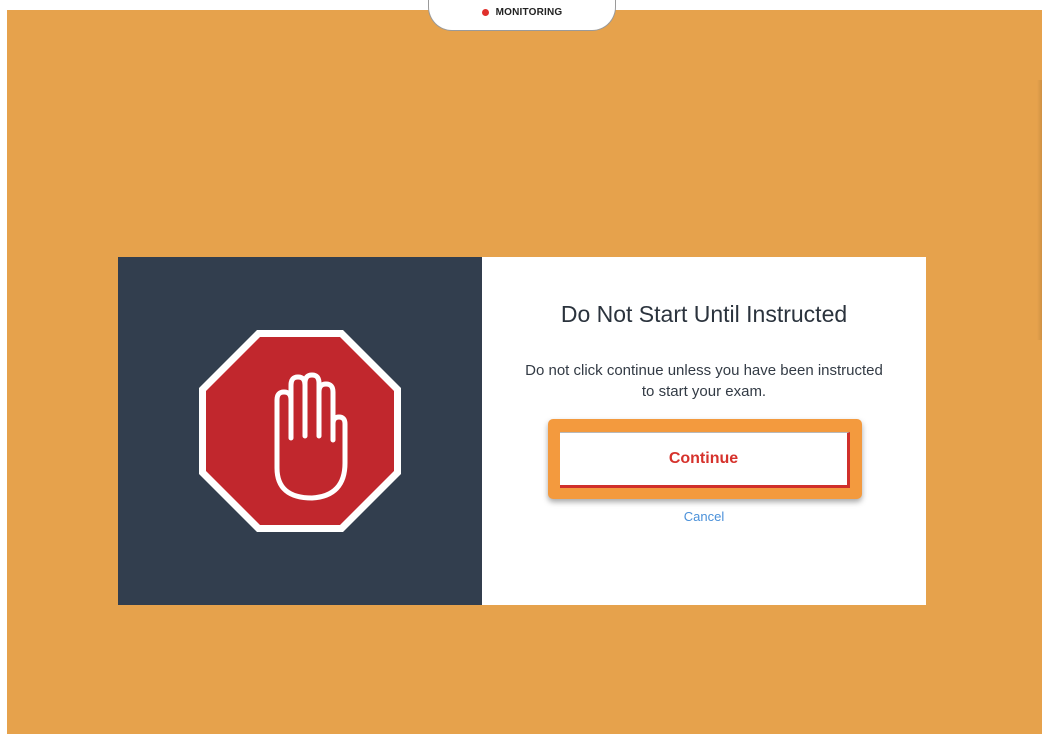 Image resolution: width=1042 pixels, height=734 pixels. I want to click on continue-button: Continue, so click(705, 460).